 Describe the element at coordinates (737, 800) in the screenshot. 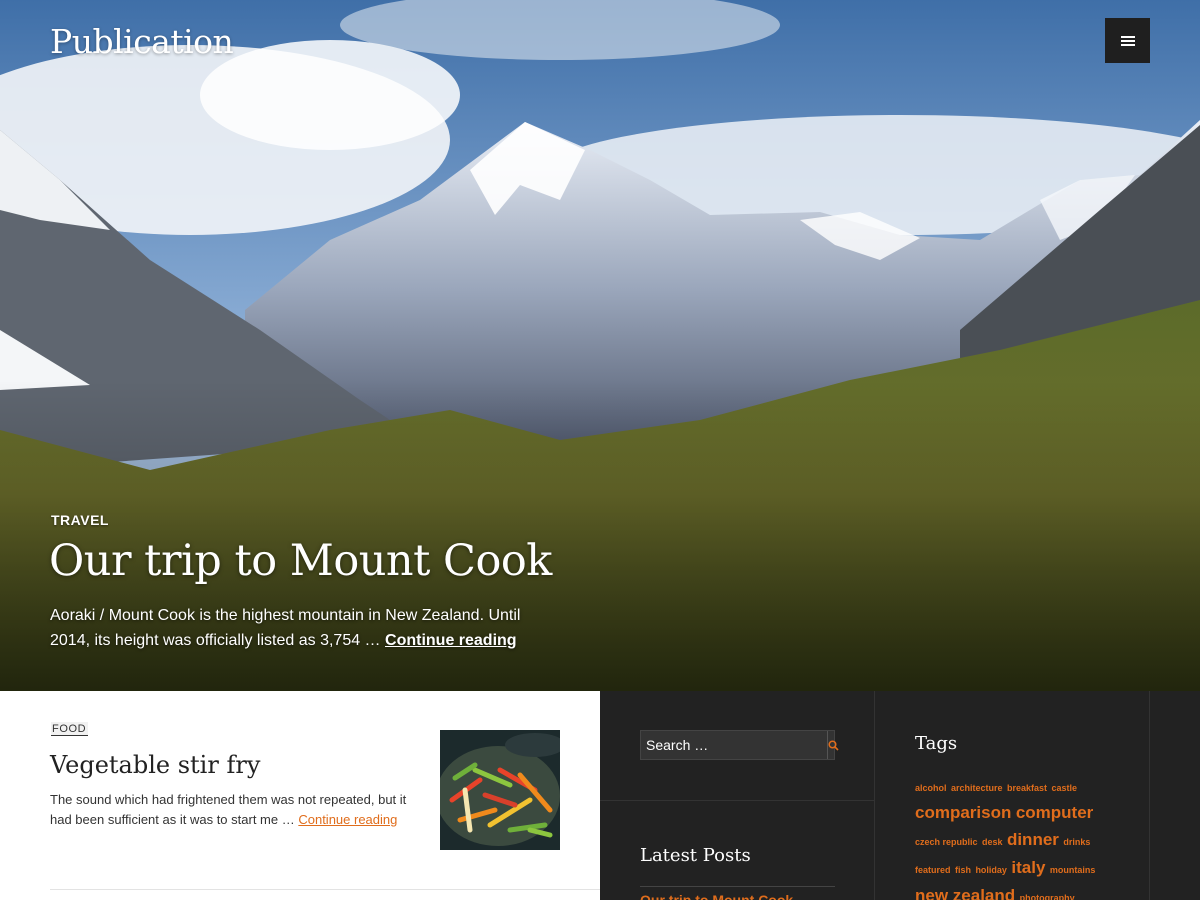

I see `widget-divider` at that location.